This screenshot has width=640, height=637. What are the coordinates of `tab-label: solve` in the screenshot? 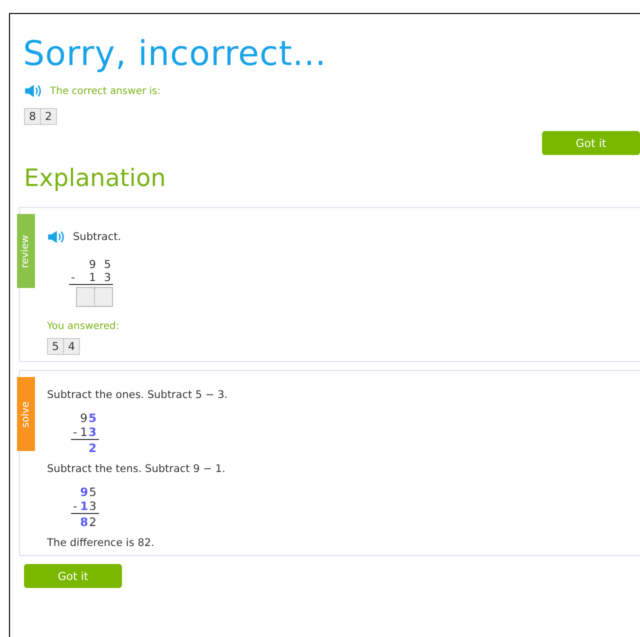 It's located at (26, 414).